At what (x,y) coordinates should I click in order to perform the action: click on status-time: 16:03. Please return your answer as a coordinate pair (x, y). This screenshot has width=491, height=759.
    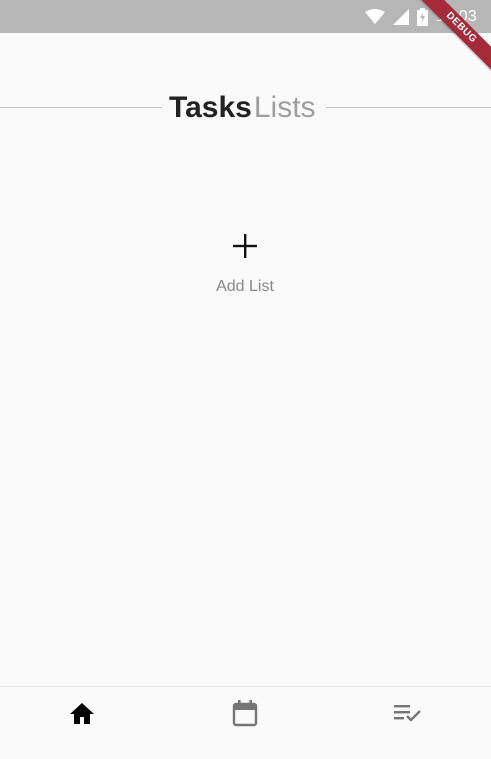
    Looking at the image, I should click on (456, 16).